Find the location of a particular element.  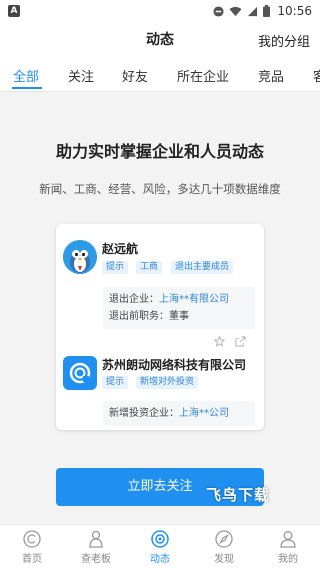

status-time: 10:56 is located at coordinates (294, 11).